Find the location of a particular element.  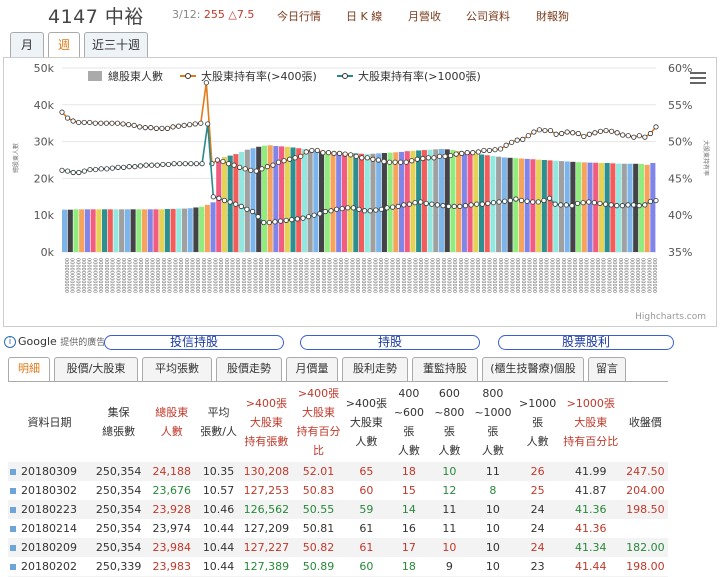

table-cell: 10 is located at coordinates (493, 509).